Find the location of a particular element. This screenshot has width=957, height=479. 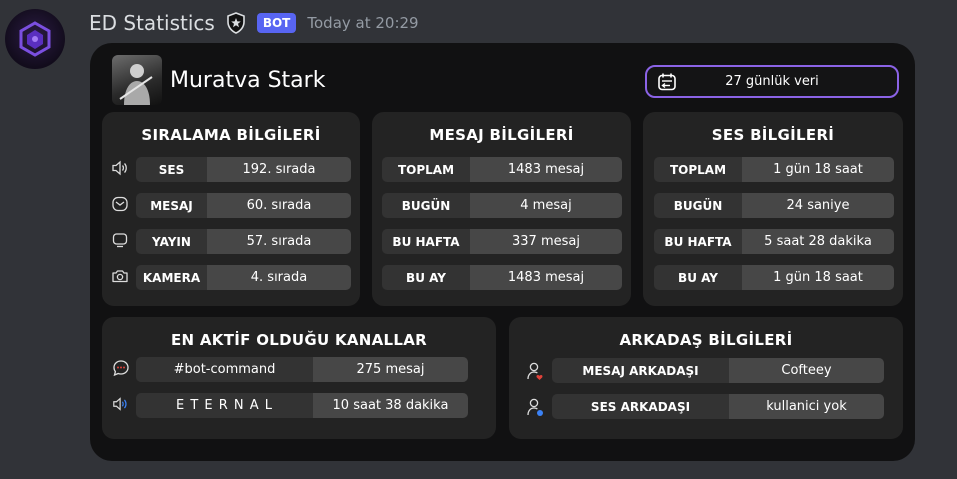

ranking-row: MESAJ 60. sırada is located at coordinates (243, 205).